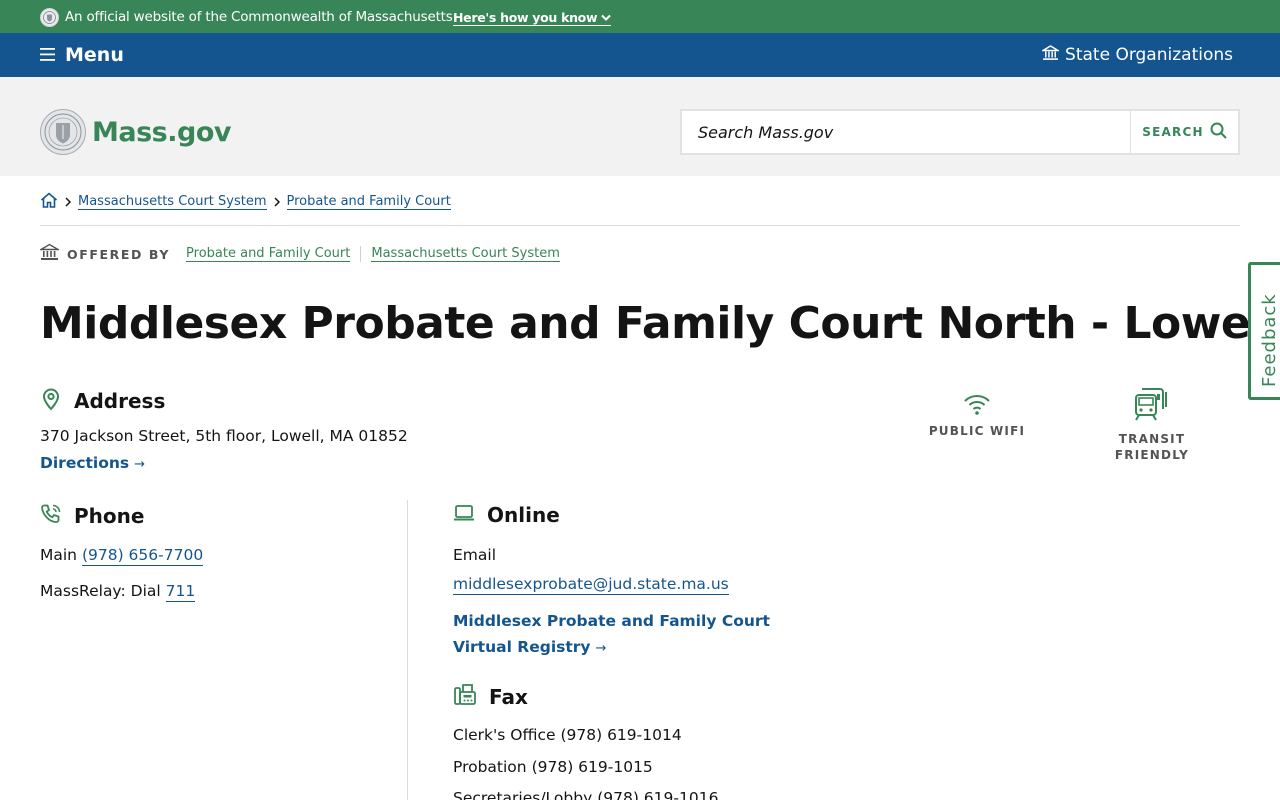 The image size is (1280, 800). I want to click on home-icon, so click(49, 202).